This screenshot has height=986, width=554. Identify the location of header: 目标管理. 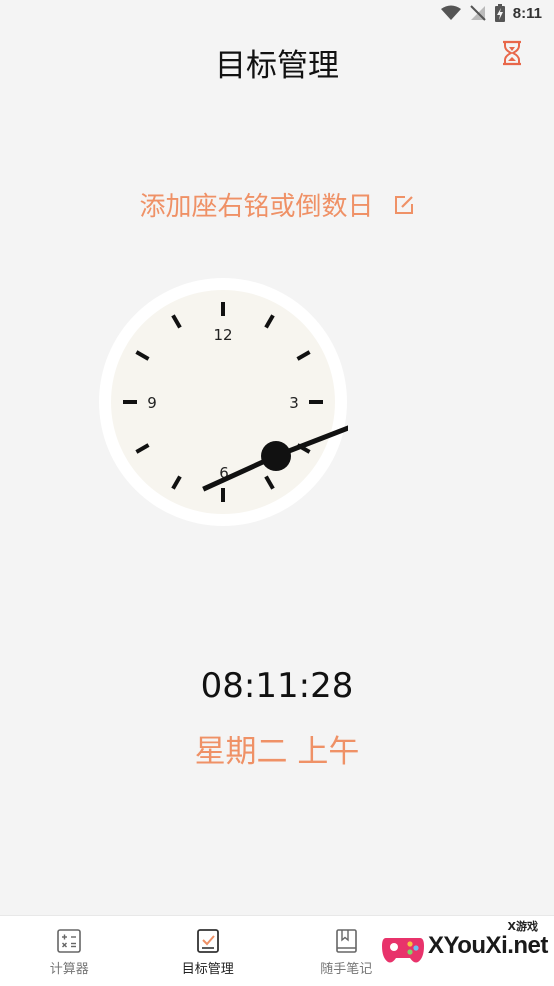
(277, 60).